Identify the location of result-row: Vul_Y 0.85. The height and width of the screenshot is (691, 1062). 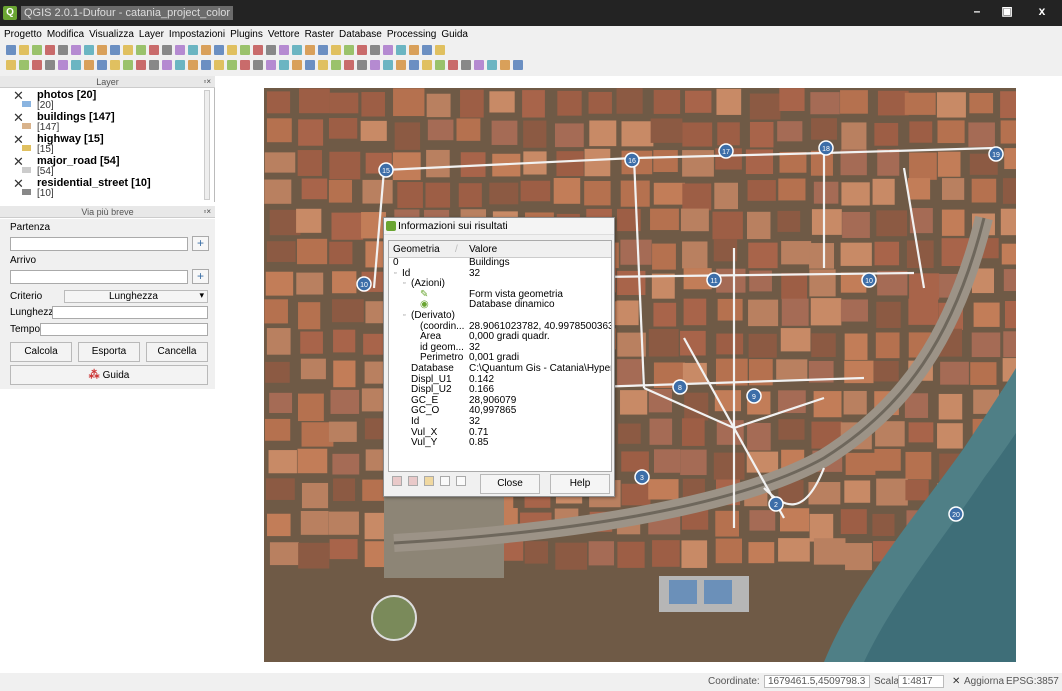
(500, 443).